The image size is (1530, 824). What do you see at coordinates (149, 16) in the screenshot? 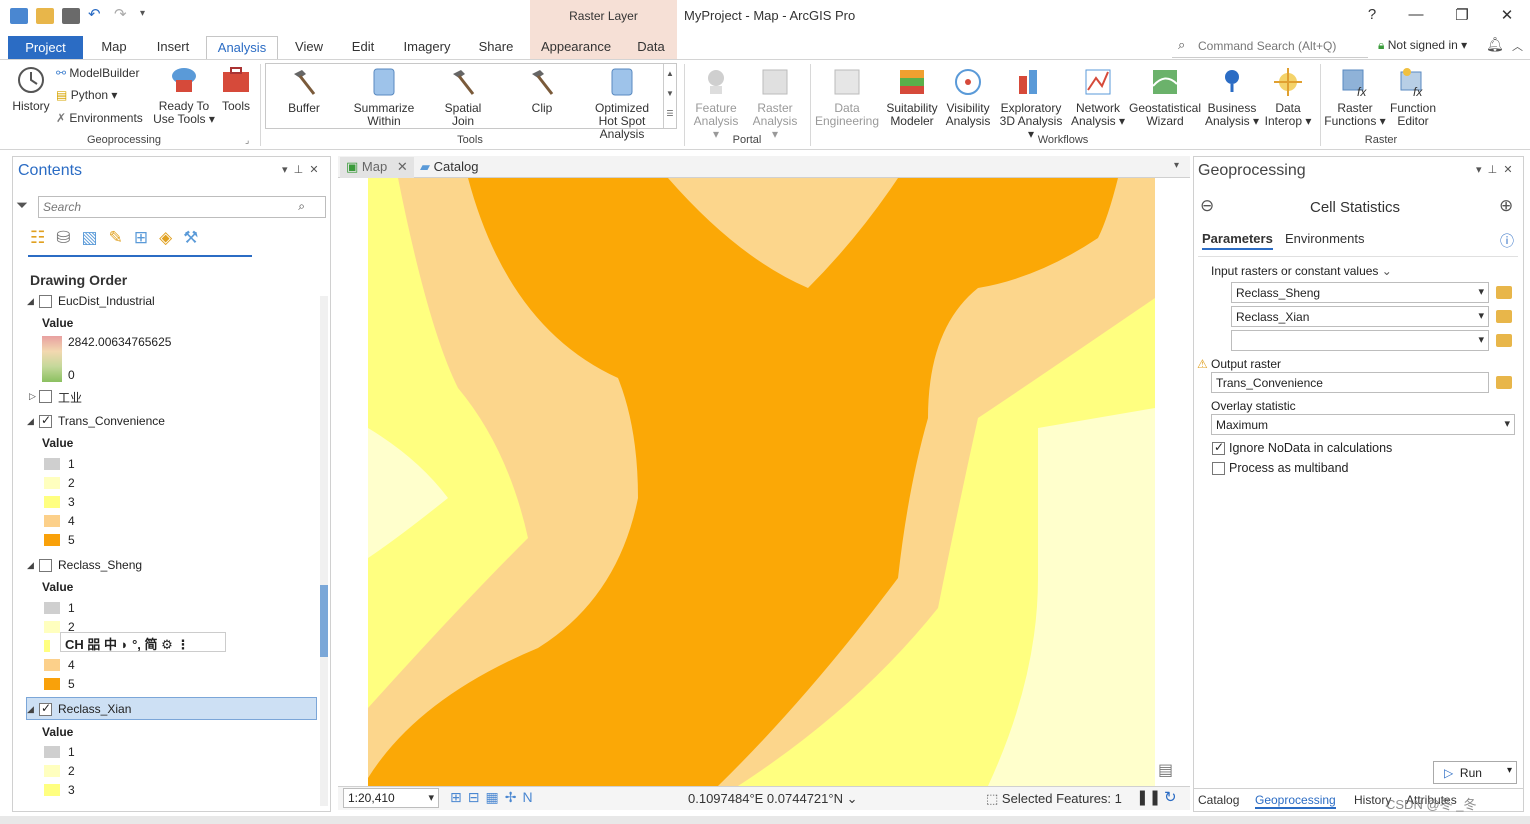
I see `customize-qat-icon: ▾` at bounding box center [149, 16].